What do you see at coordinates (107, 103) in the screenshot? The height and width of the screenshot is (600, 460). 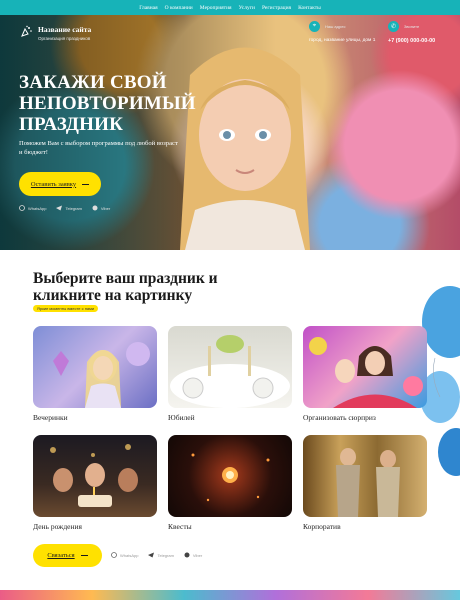 I see `hero-title: ЗАКАЖИ СВОЙ НЕПОВТОРИМЫЙ ПРАЗДНИК` at bounding box center [107, 103].